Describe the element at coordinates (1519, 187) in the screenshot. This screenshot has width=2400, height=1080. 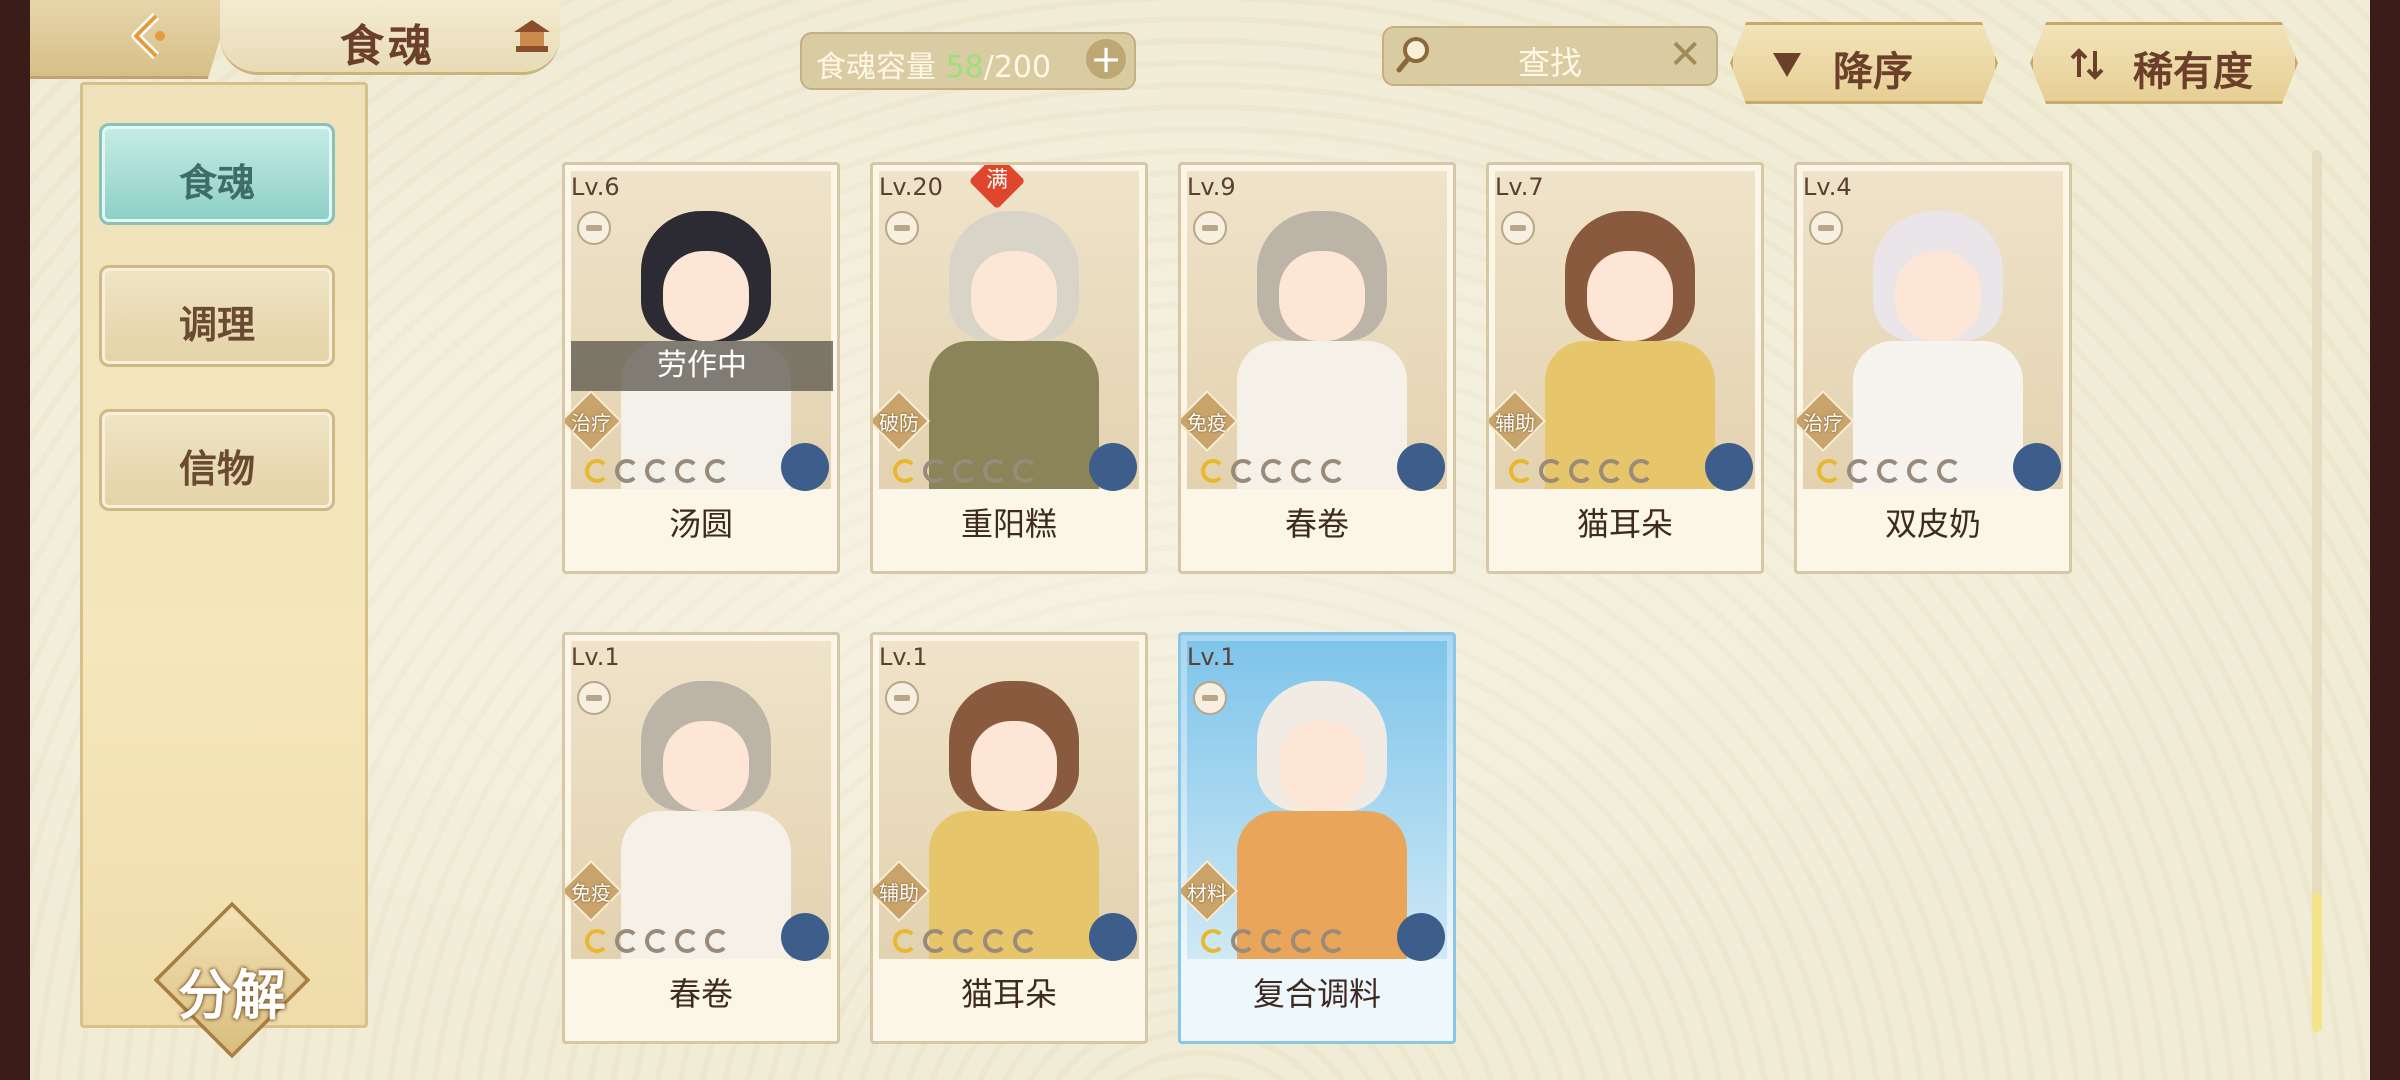
I see `card-level: Lv.7` at that location.